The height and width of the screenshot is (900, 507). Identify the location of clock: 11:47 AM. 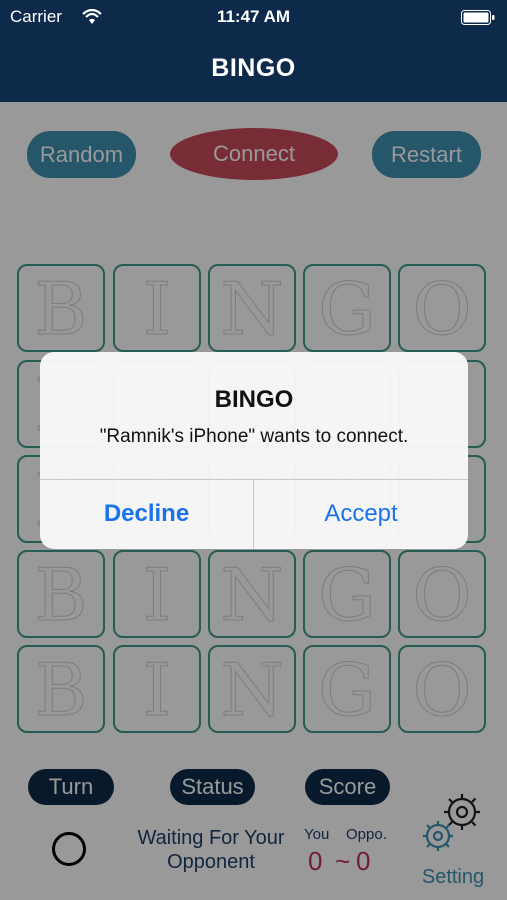
(253, 16).